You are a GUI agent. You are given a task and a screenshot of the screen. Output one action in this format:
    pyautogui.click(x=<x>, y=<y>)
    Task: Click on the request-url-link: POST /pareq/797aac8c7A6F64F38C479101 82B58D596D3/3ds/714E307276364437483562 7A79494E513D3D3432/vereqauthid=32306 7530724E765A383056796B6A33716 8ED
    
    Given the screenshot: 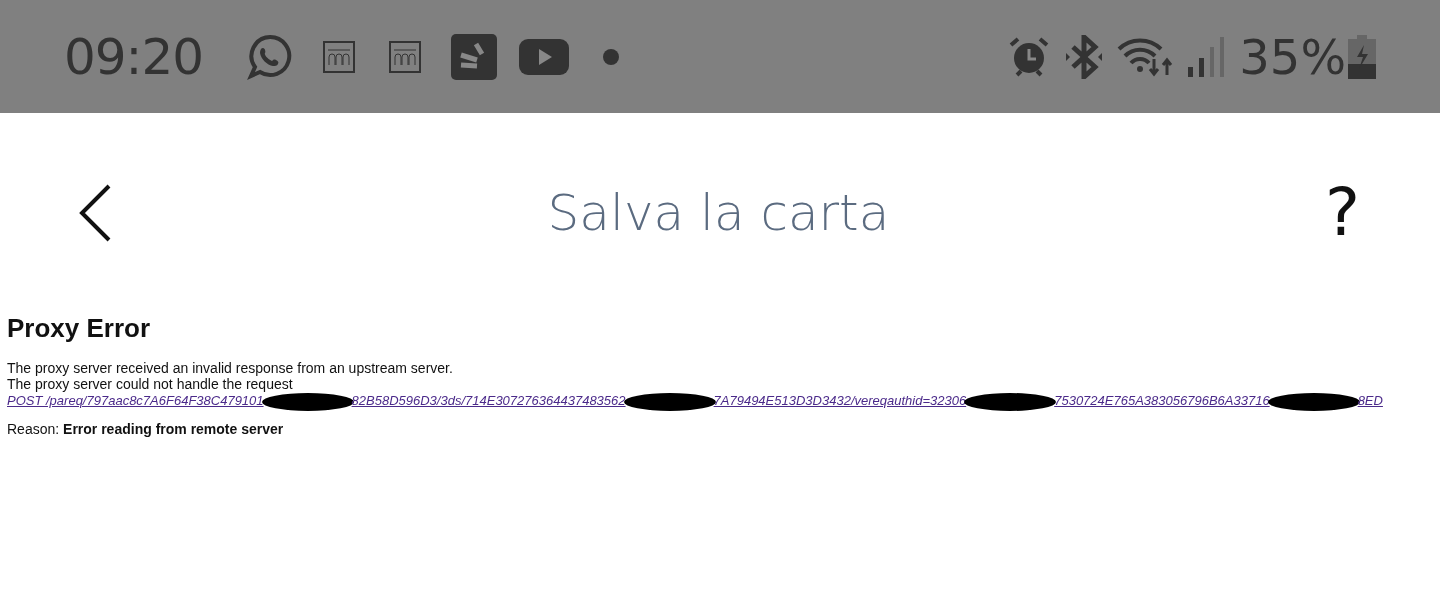 What is the action you would take?
    pyautogui.click(x=695, y=401)
    